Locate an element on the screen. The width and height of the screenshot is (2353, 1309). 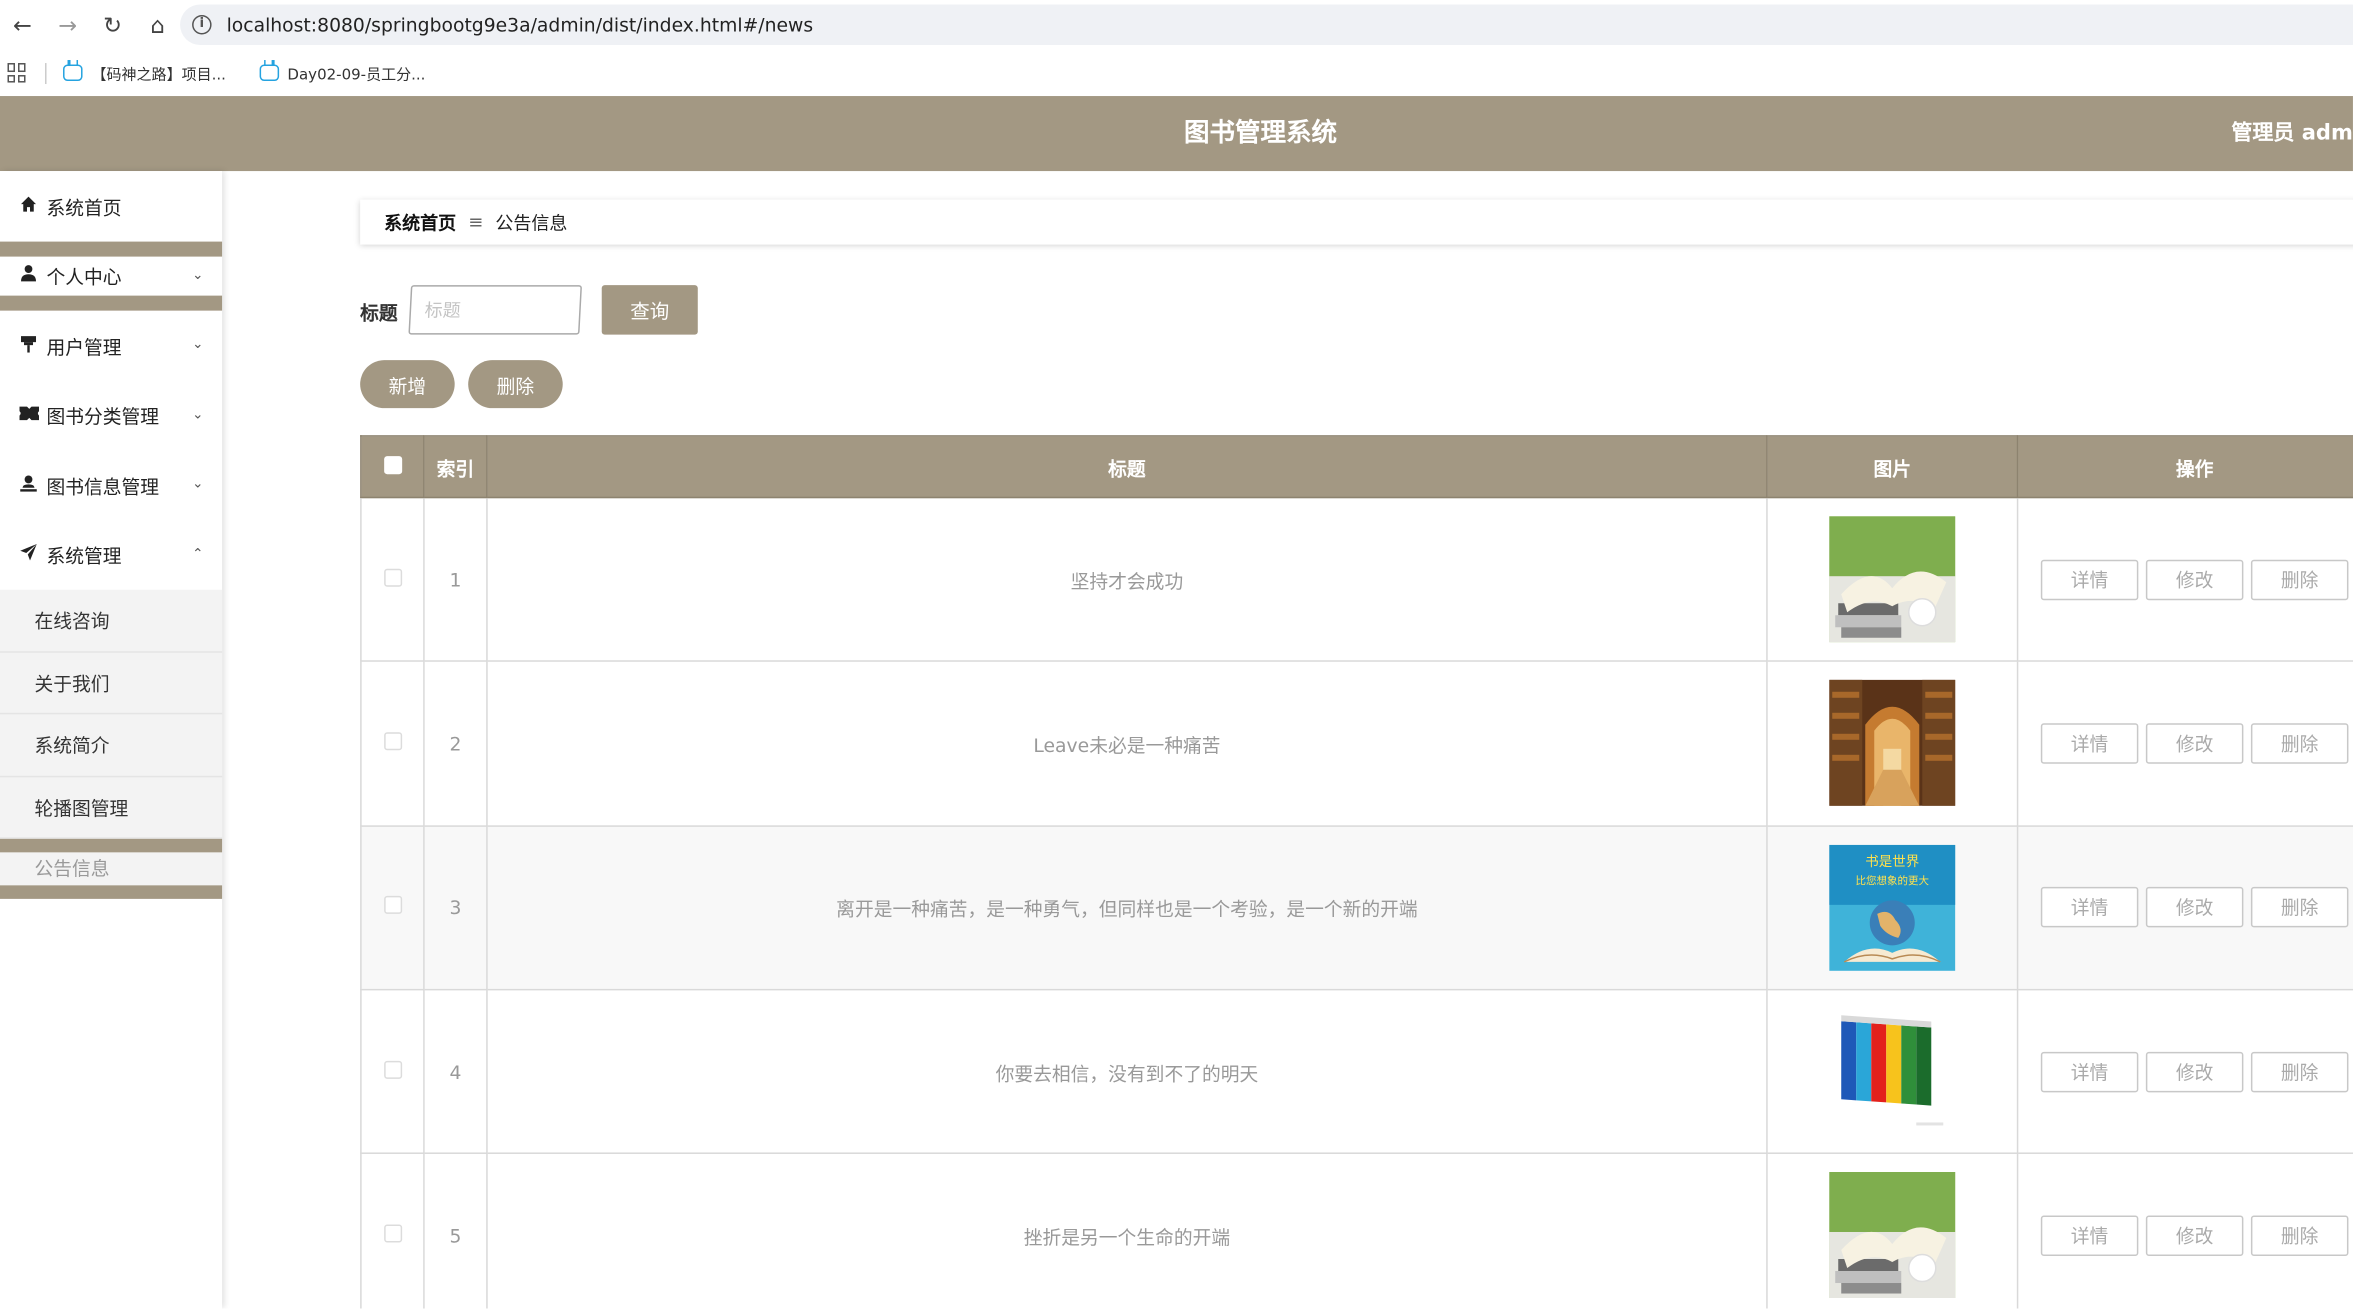
row-title: 你要去相信，没有到不了的明天 is located at coordinates (1127, 1071).